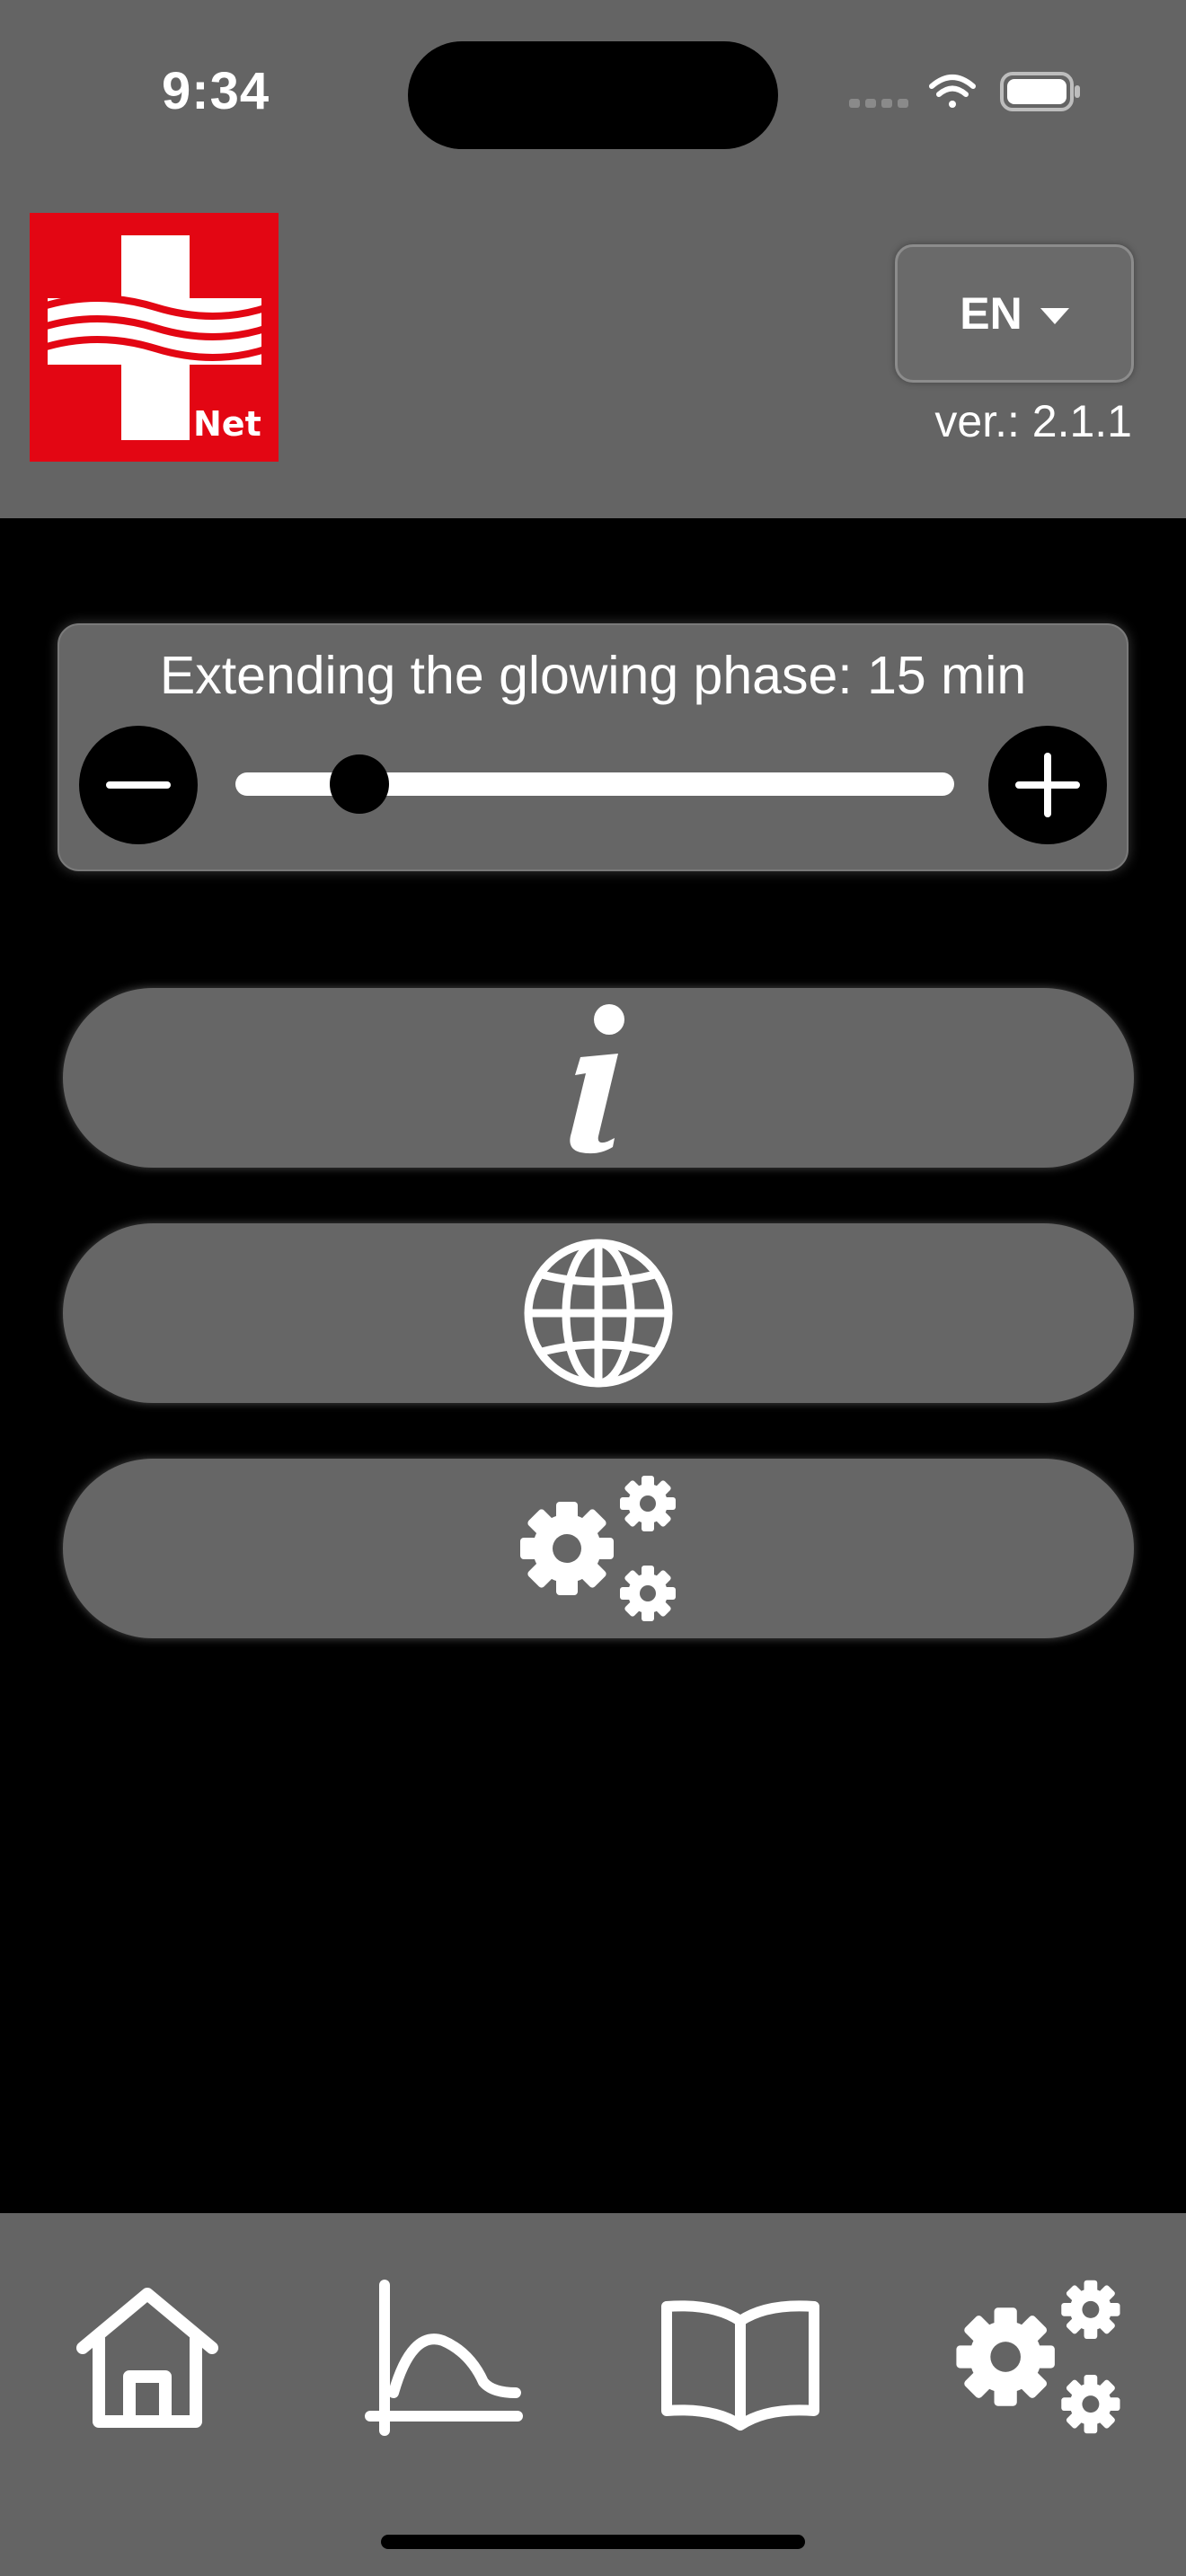 Image resolution: width=1186 pixels, height=2576 pixels. What do you see at coordinates (878, 103) in the screenshot?
I see `signal-dots-icon` at bounding box center [878, 103].